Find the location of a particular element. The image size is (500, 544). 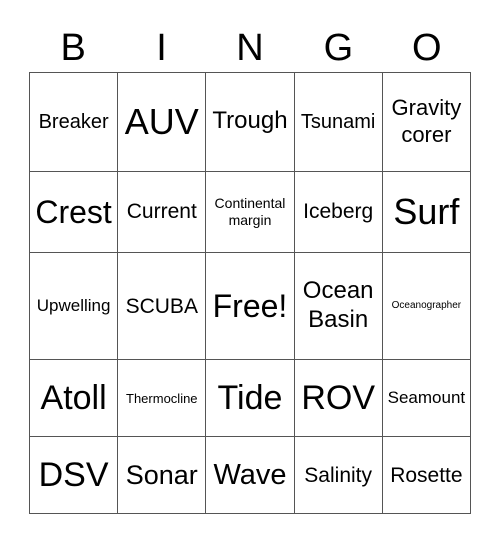

bingo-cell: Continental margin is located at coordinates (250, 211).